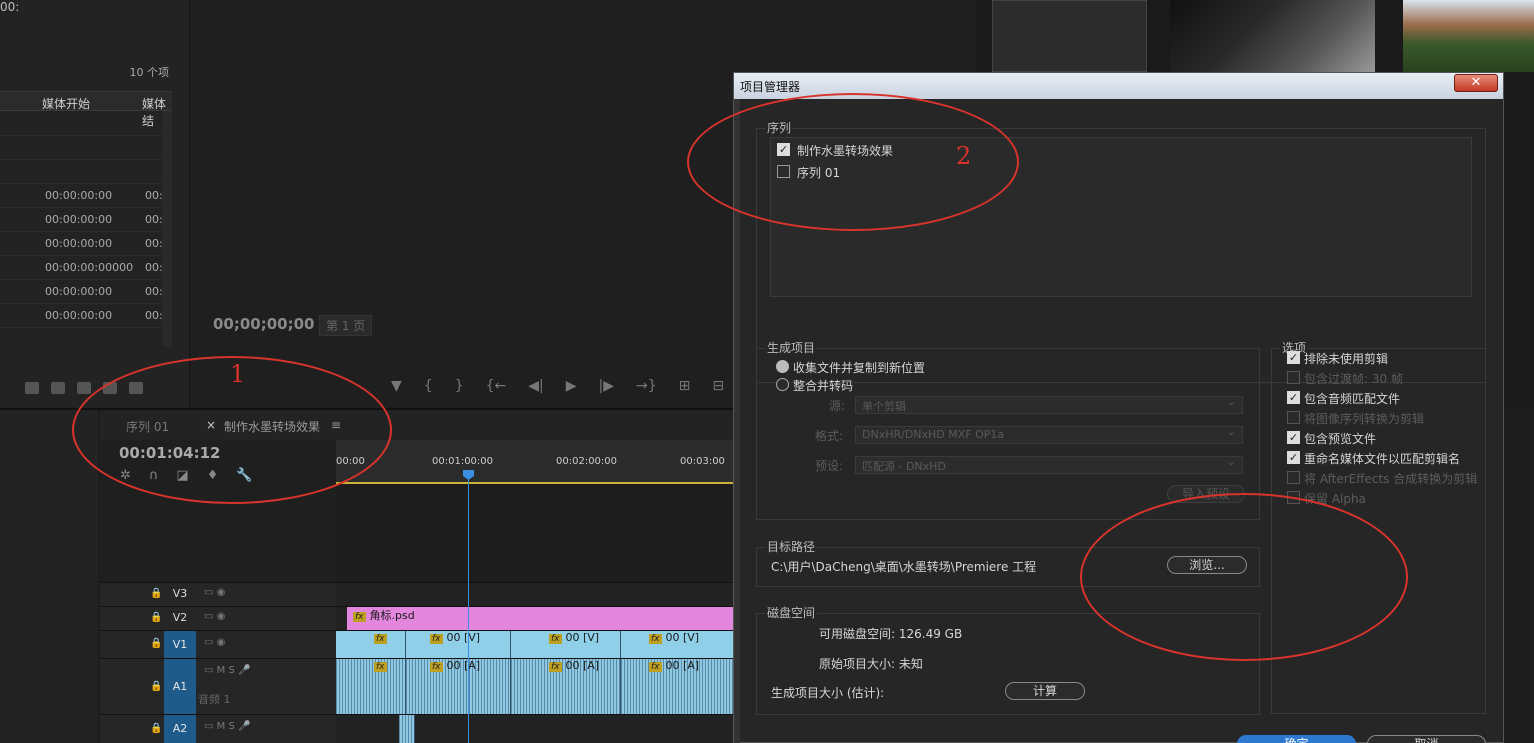  Describe the element at coordinates (571, 386) in the screenshot. I see `play-icon: ▶` at that location.